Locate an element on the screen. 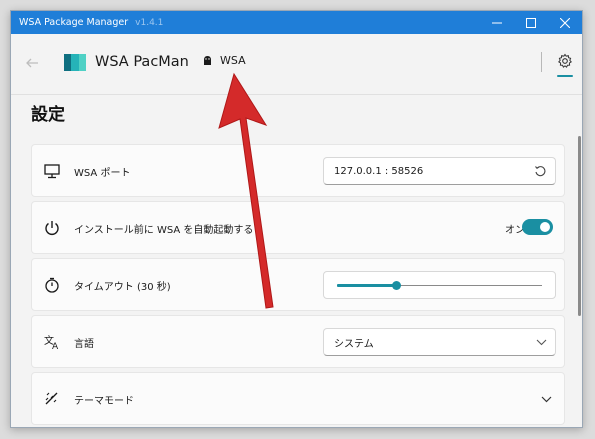  version-label: v1.4.1 is located at coordinates (149, 22).